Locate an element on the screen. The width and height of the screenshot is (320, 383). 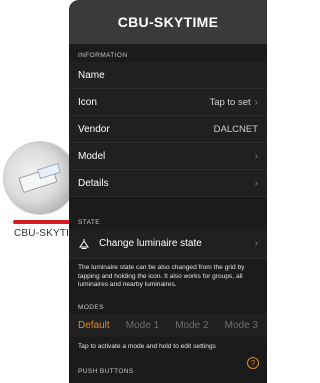
device-thumbnail is located at coordinates (40, 178).